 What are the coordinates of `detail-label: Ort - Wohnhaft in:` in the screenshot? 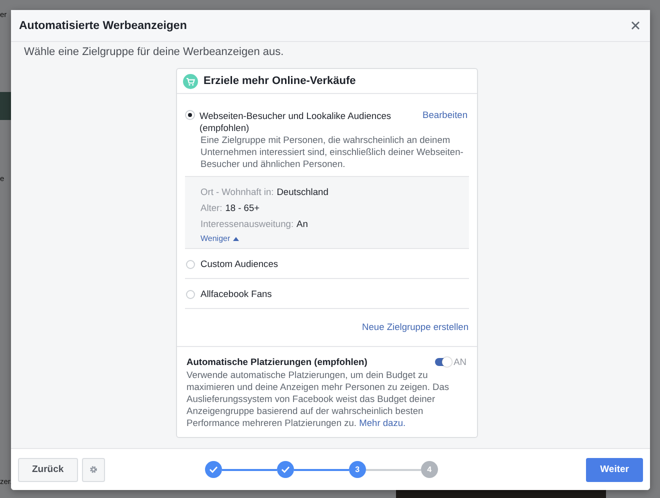 It's located at (237, 192).